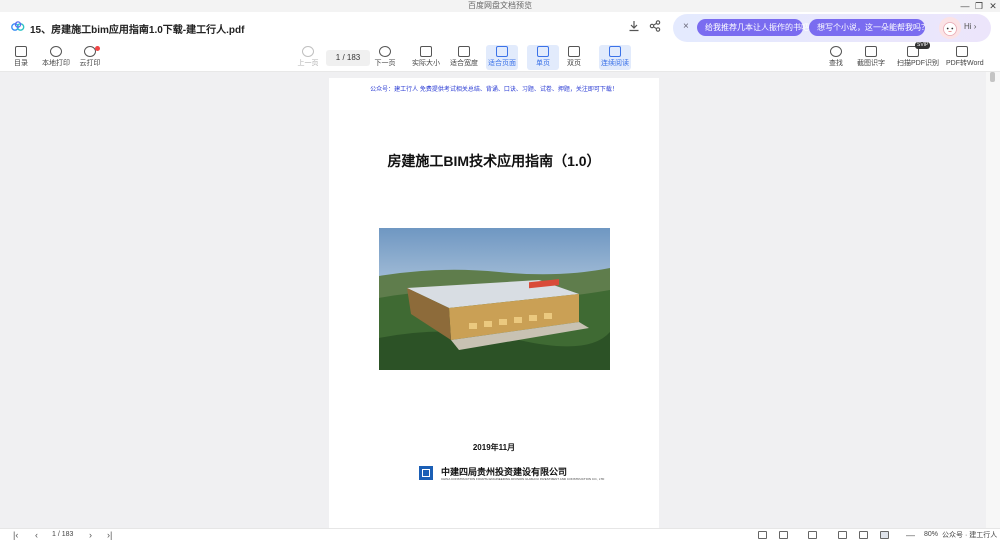 Image resolution: width=1000 pixels, height=541 pixels. What do you see at coordinates (109, 535) in the screenshot?
I see `last-page-icon: ›|` at bounding box center [109, 535].